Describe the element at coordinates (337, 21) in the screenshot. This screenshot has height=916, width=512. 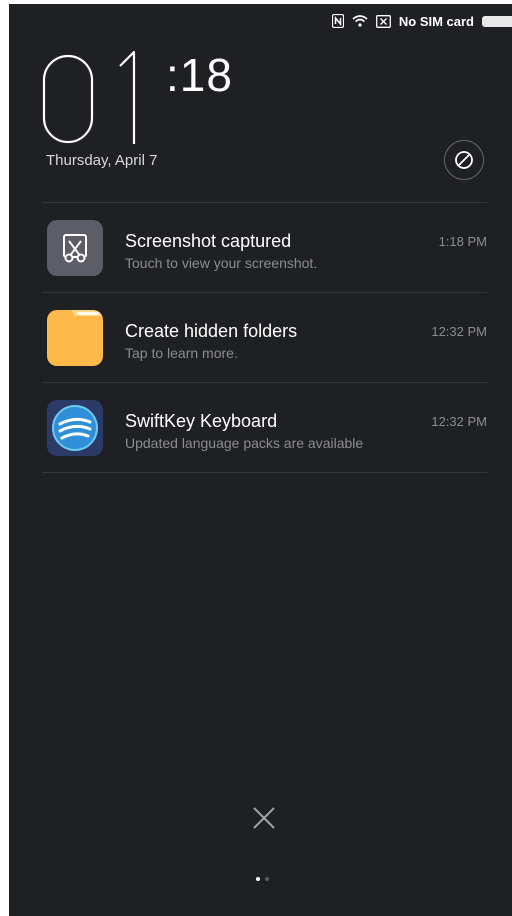
I see `nfc-icon` at that location.